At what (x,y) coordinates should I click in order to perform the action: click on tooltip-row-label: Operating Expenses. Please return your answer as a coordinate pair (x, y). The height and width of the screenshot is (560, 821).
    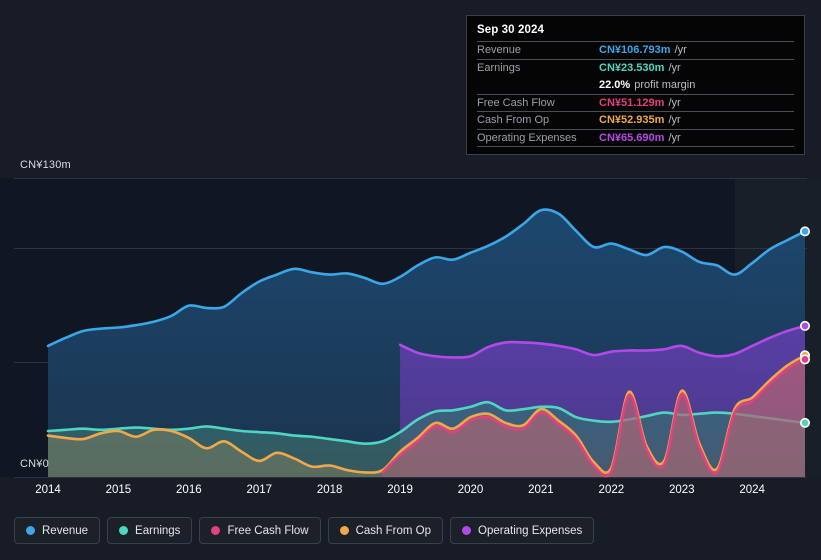
    Looking at the image, I should click on (527, 137).